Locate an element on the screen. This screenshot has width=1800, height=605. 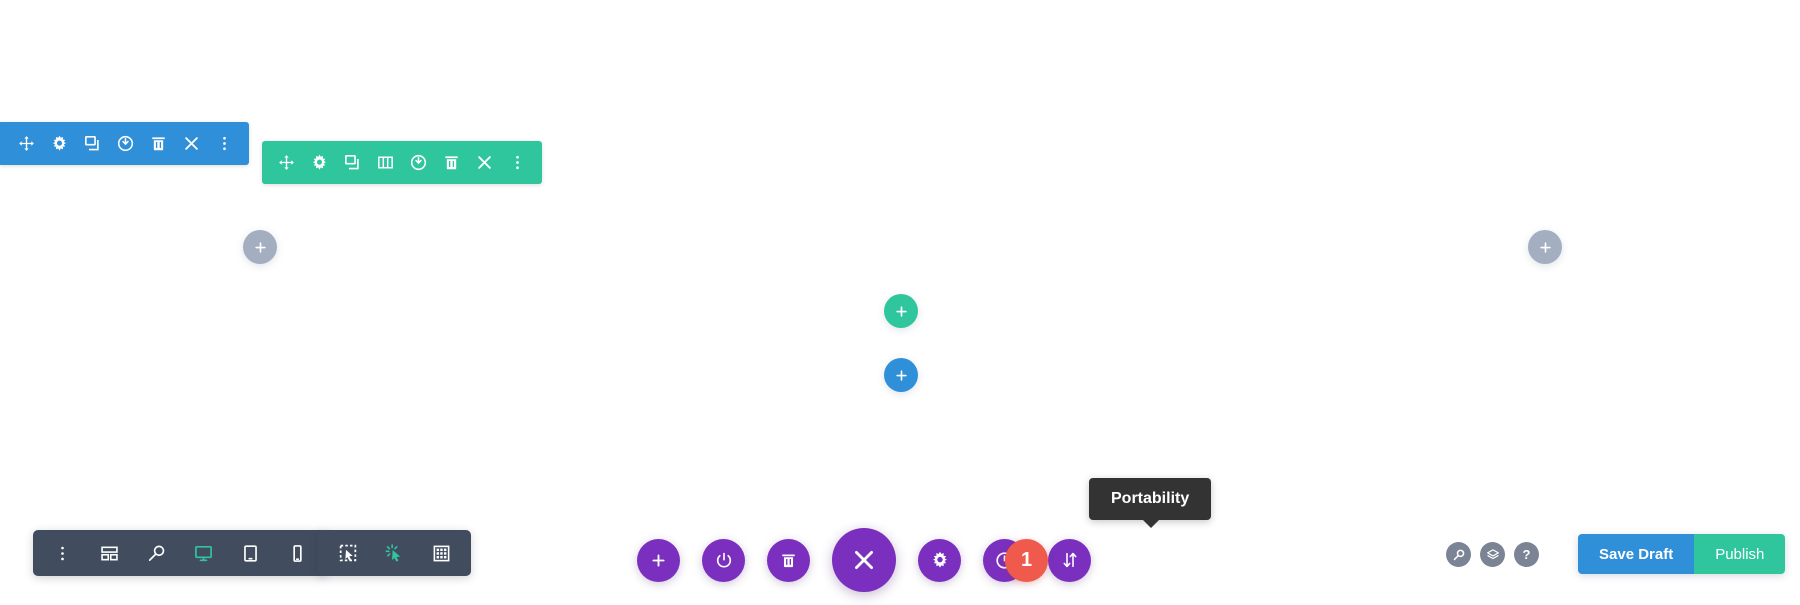
grid-icon is located at coordinates (441, 553).